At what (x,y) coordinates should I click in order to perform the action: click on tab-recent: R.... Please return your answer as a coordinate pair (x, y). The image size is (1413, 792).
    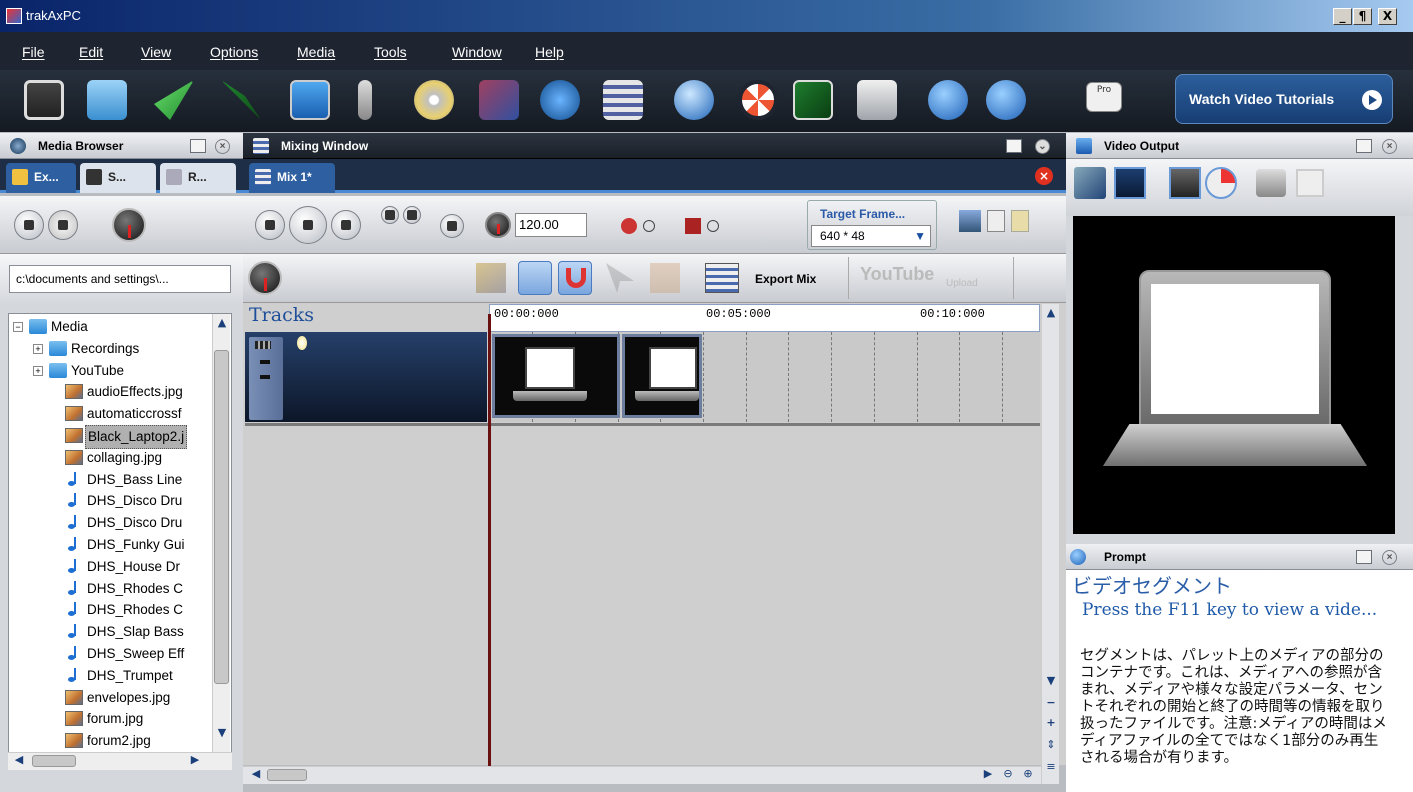
    Looking at the image, I should click on (198, 178).